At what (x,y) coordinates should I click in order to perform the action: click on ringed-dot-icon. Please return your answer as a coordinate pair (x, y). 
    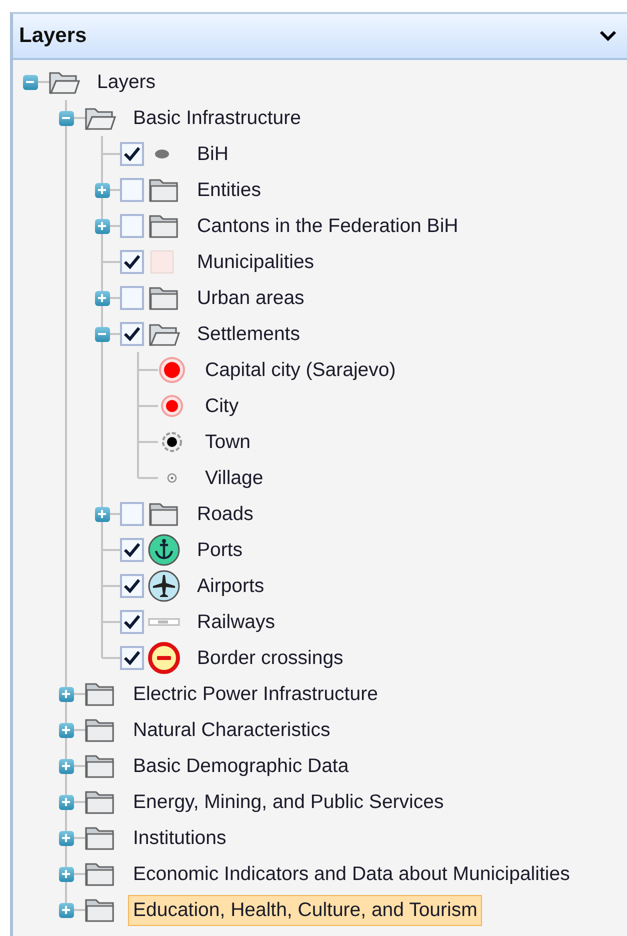
    Looking at the image, I should click on (172, 442).